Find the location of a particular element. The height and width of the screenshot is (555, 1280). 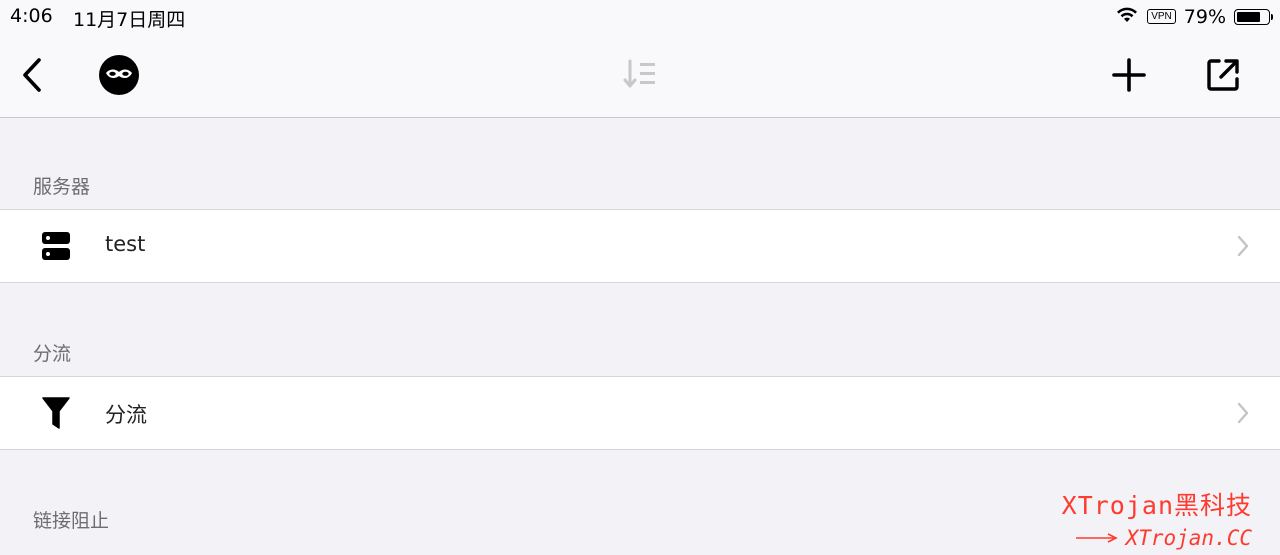

status-right: VPN 79% is located at coordinates (1194, 16).